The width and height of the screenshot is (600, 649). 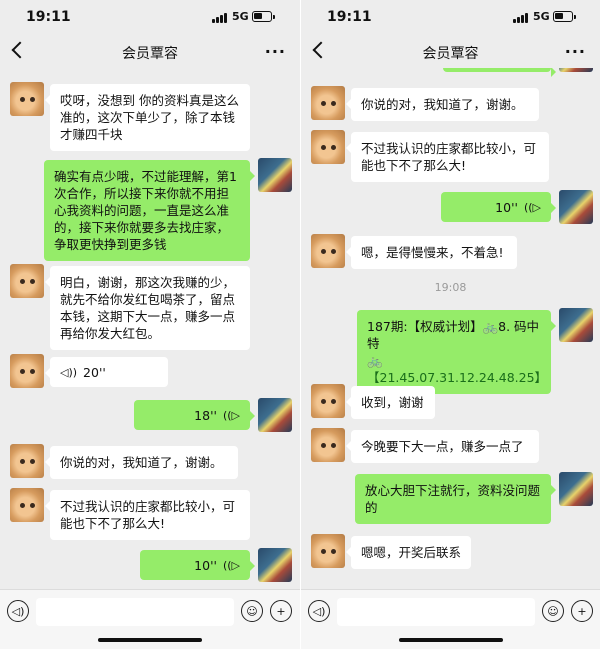 I want to click on message-bubble-in: 今晚要下大一点，赚多一点了, so click(x=442, y=446).